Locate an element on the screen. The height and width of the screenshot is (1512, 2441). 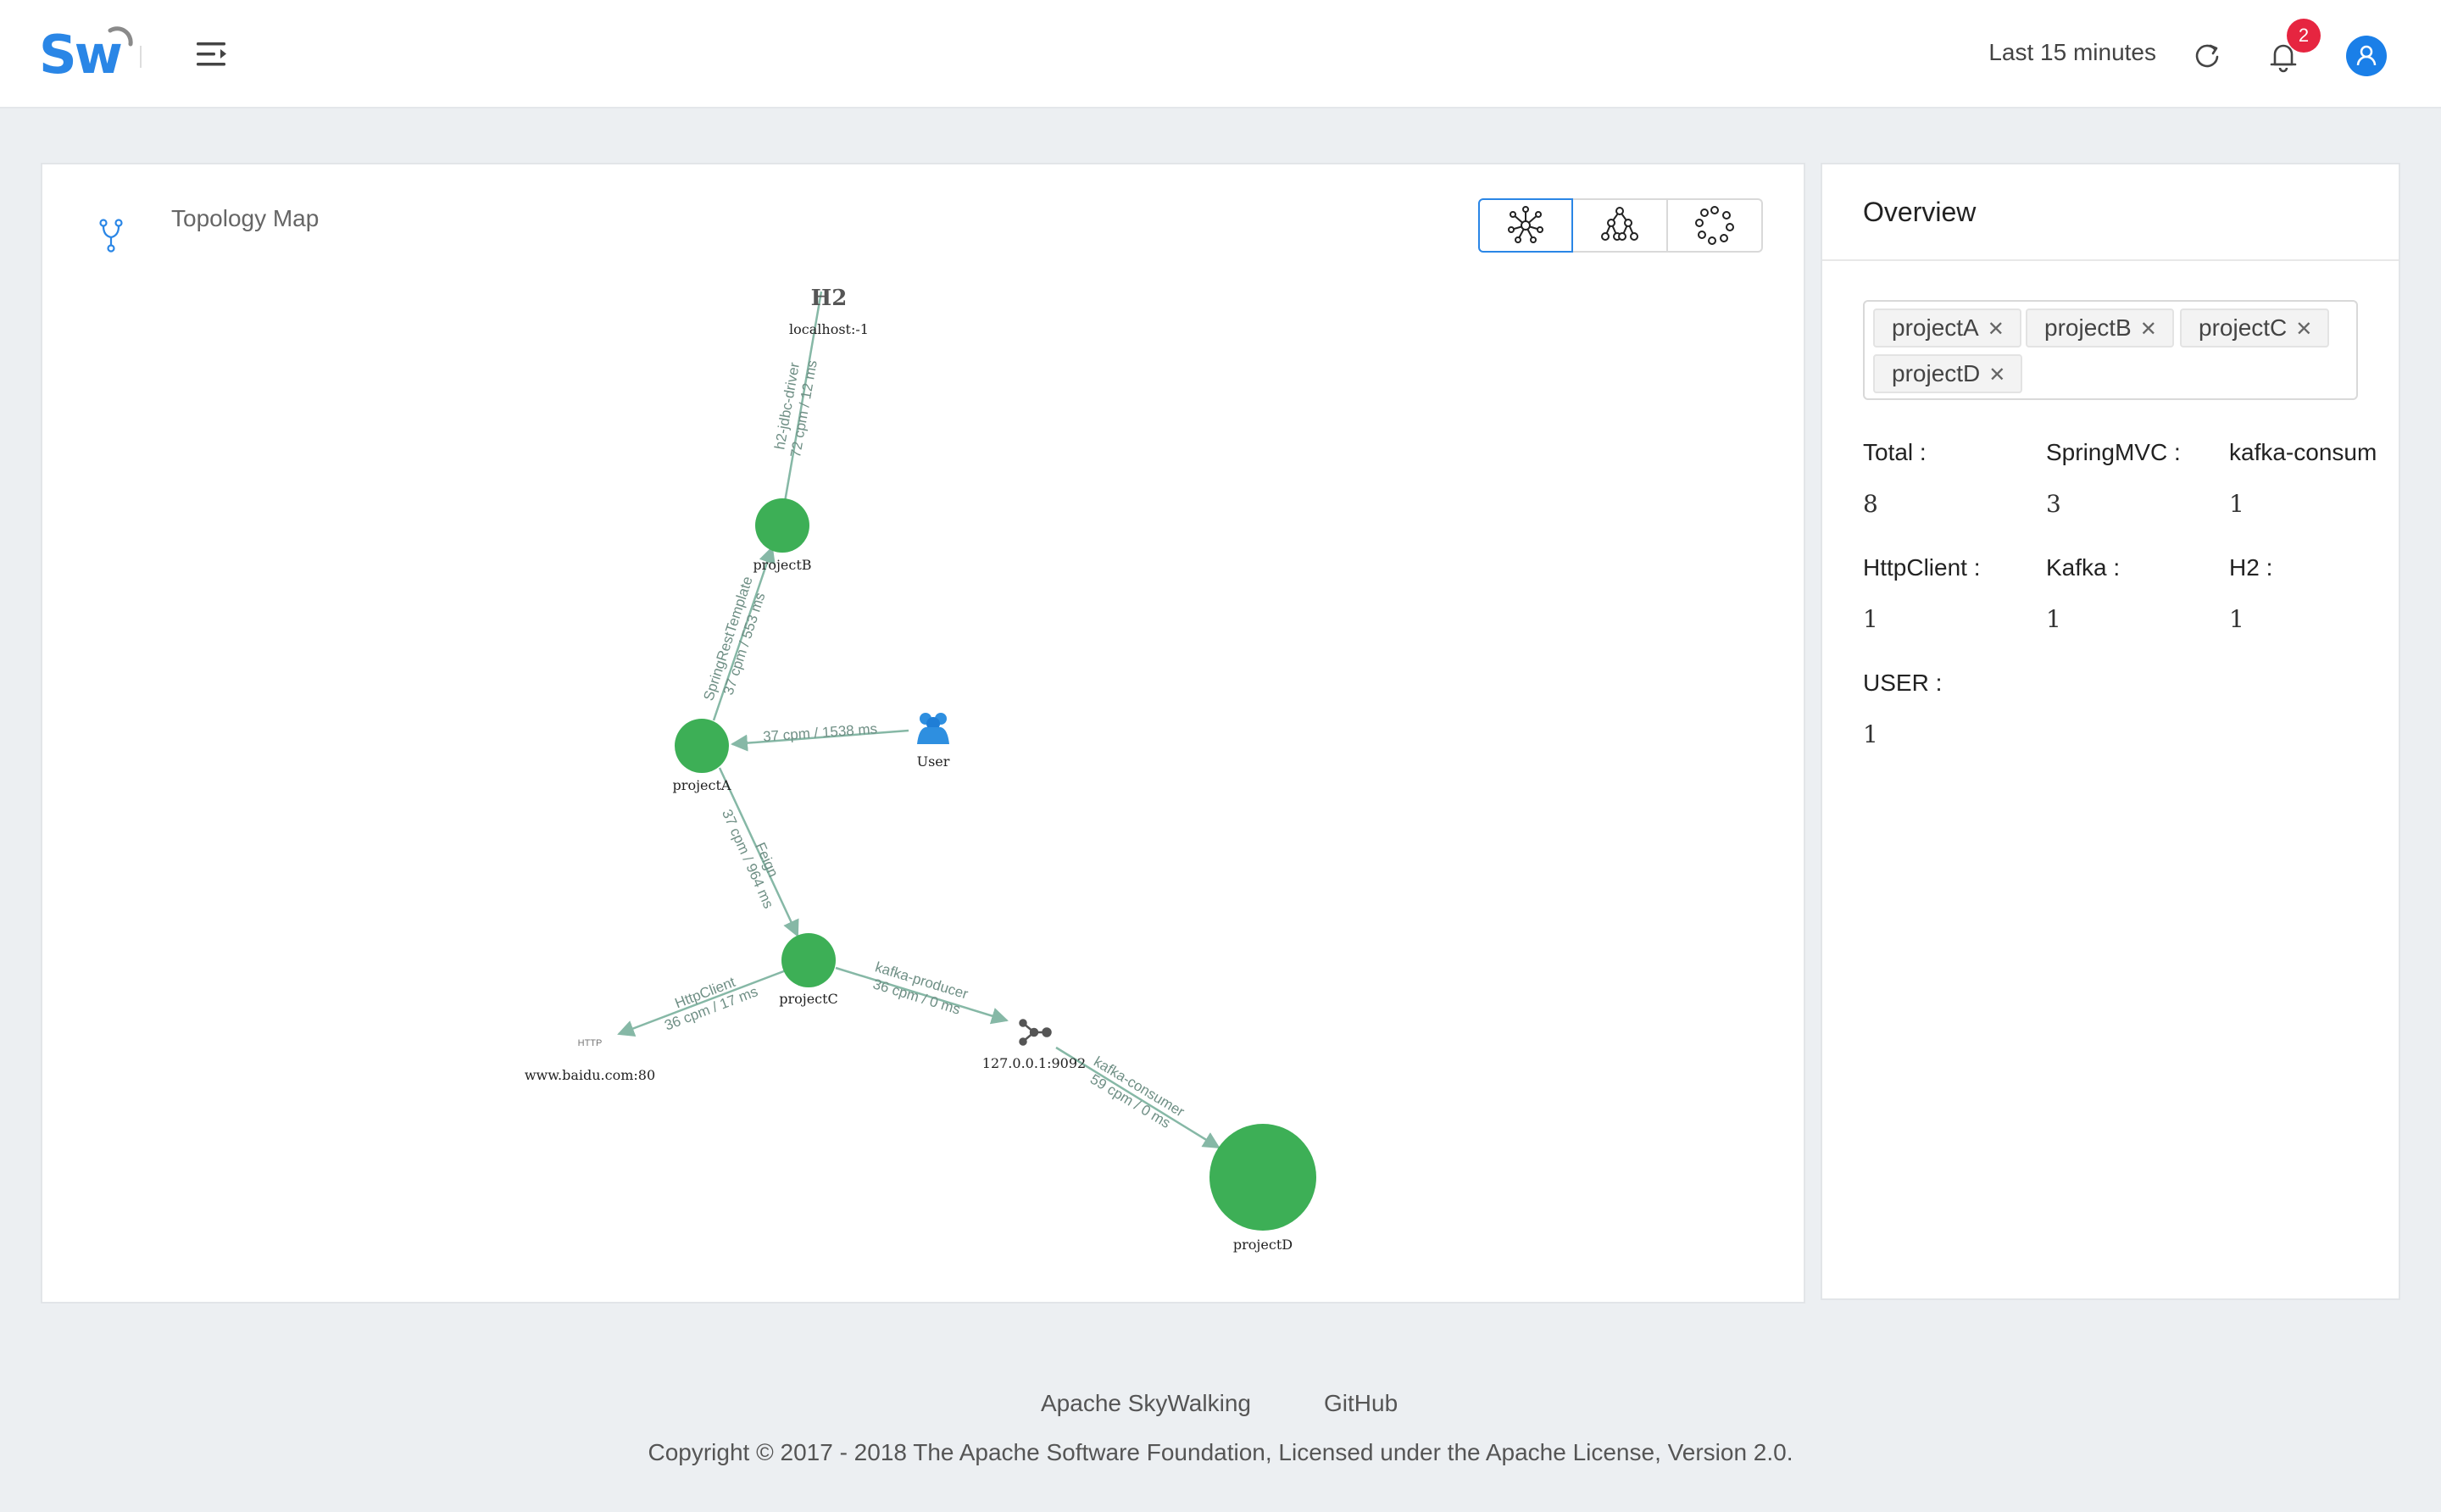
stat-value-httpclient: 1 is located at coordinates (1870, 619).